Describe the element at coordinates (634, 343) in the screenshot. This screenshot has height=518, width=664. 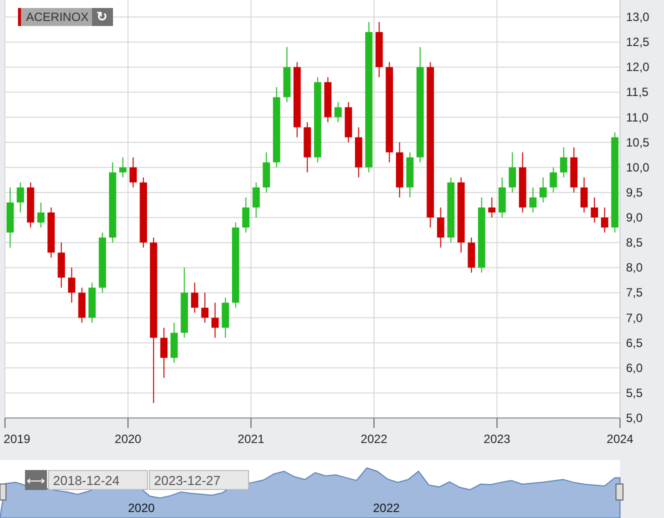
I see `axis-label: 6,5` at that location.